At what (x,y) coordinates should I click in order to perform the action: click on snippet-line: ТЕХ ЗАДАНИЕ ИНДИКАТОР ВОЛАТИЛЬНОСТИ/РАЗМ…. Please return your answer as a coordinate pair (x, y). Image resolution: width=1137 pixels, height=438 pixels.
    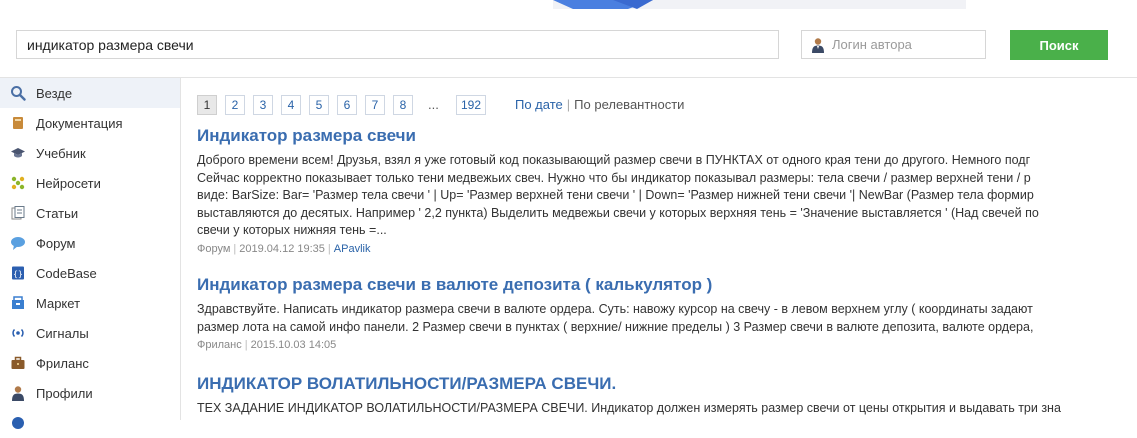
    Looking at the image, I should click on (629, 408).